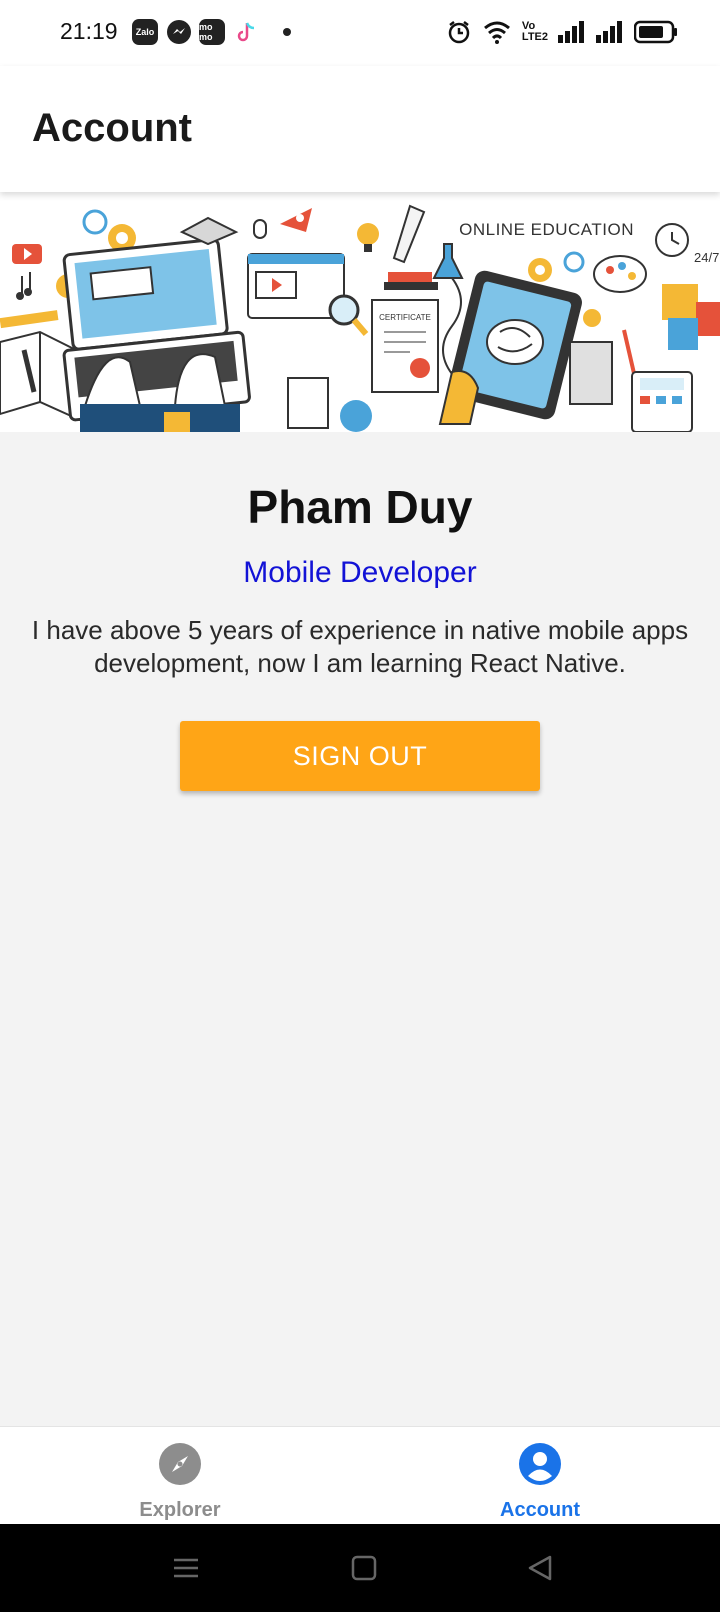  I want to click on status-bar: 21:19 Zalo mo mo Vo LTE2, so click(360, 33).